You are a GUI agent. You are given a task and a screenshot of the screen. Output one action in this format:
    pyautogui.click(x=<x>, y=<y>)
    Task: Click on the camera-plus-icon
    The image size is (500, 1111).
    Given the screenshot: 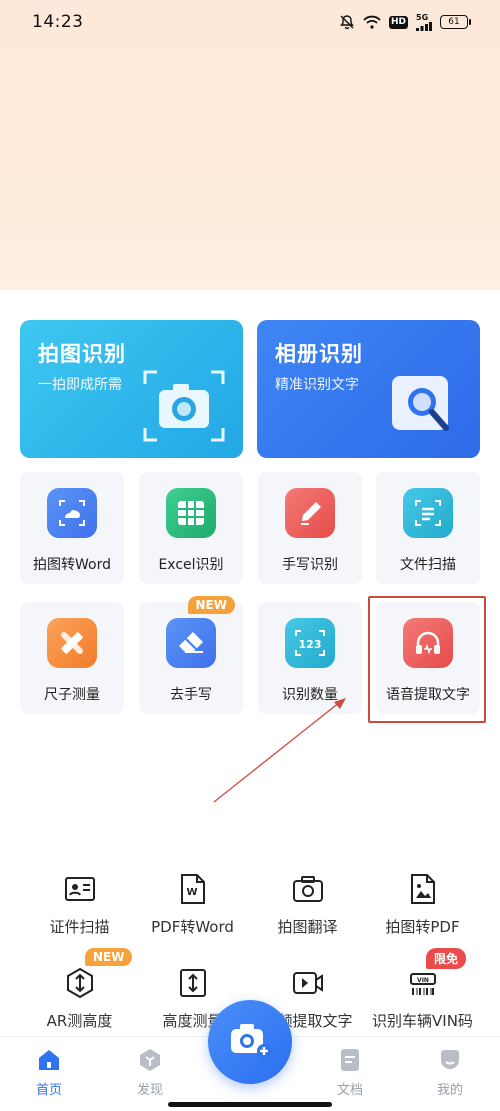 What is the action you would take?
    pyautogui.click(x=250, y=1042)
    